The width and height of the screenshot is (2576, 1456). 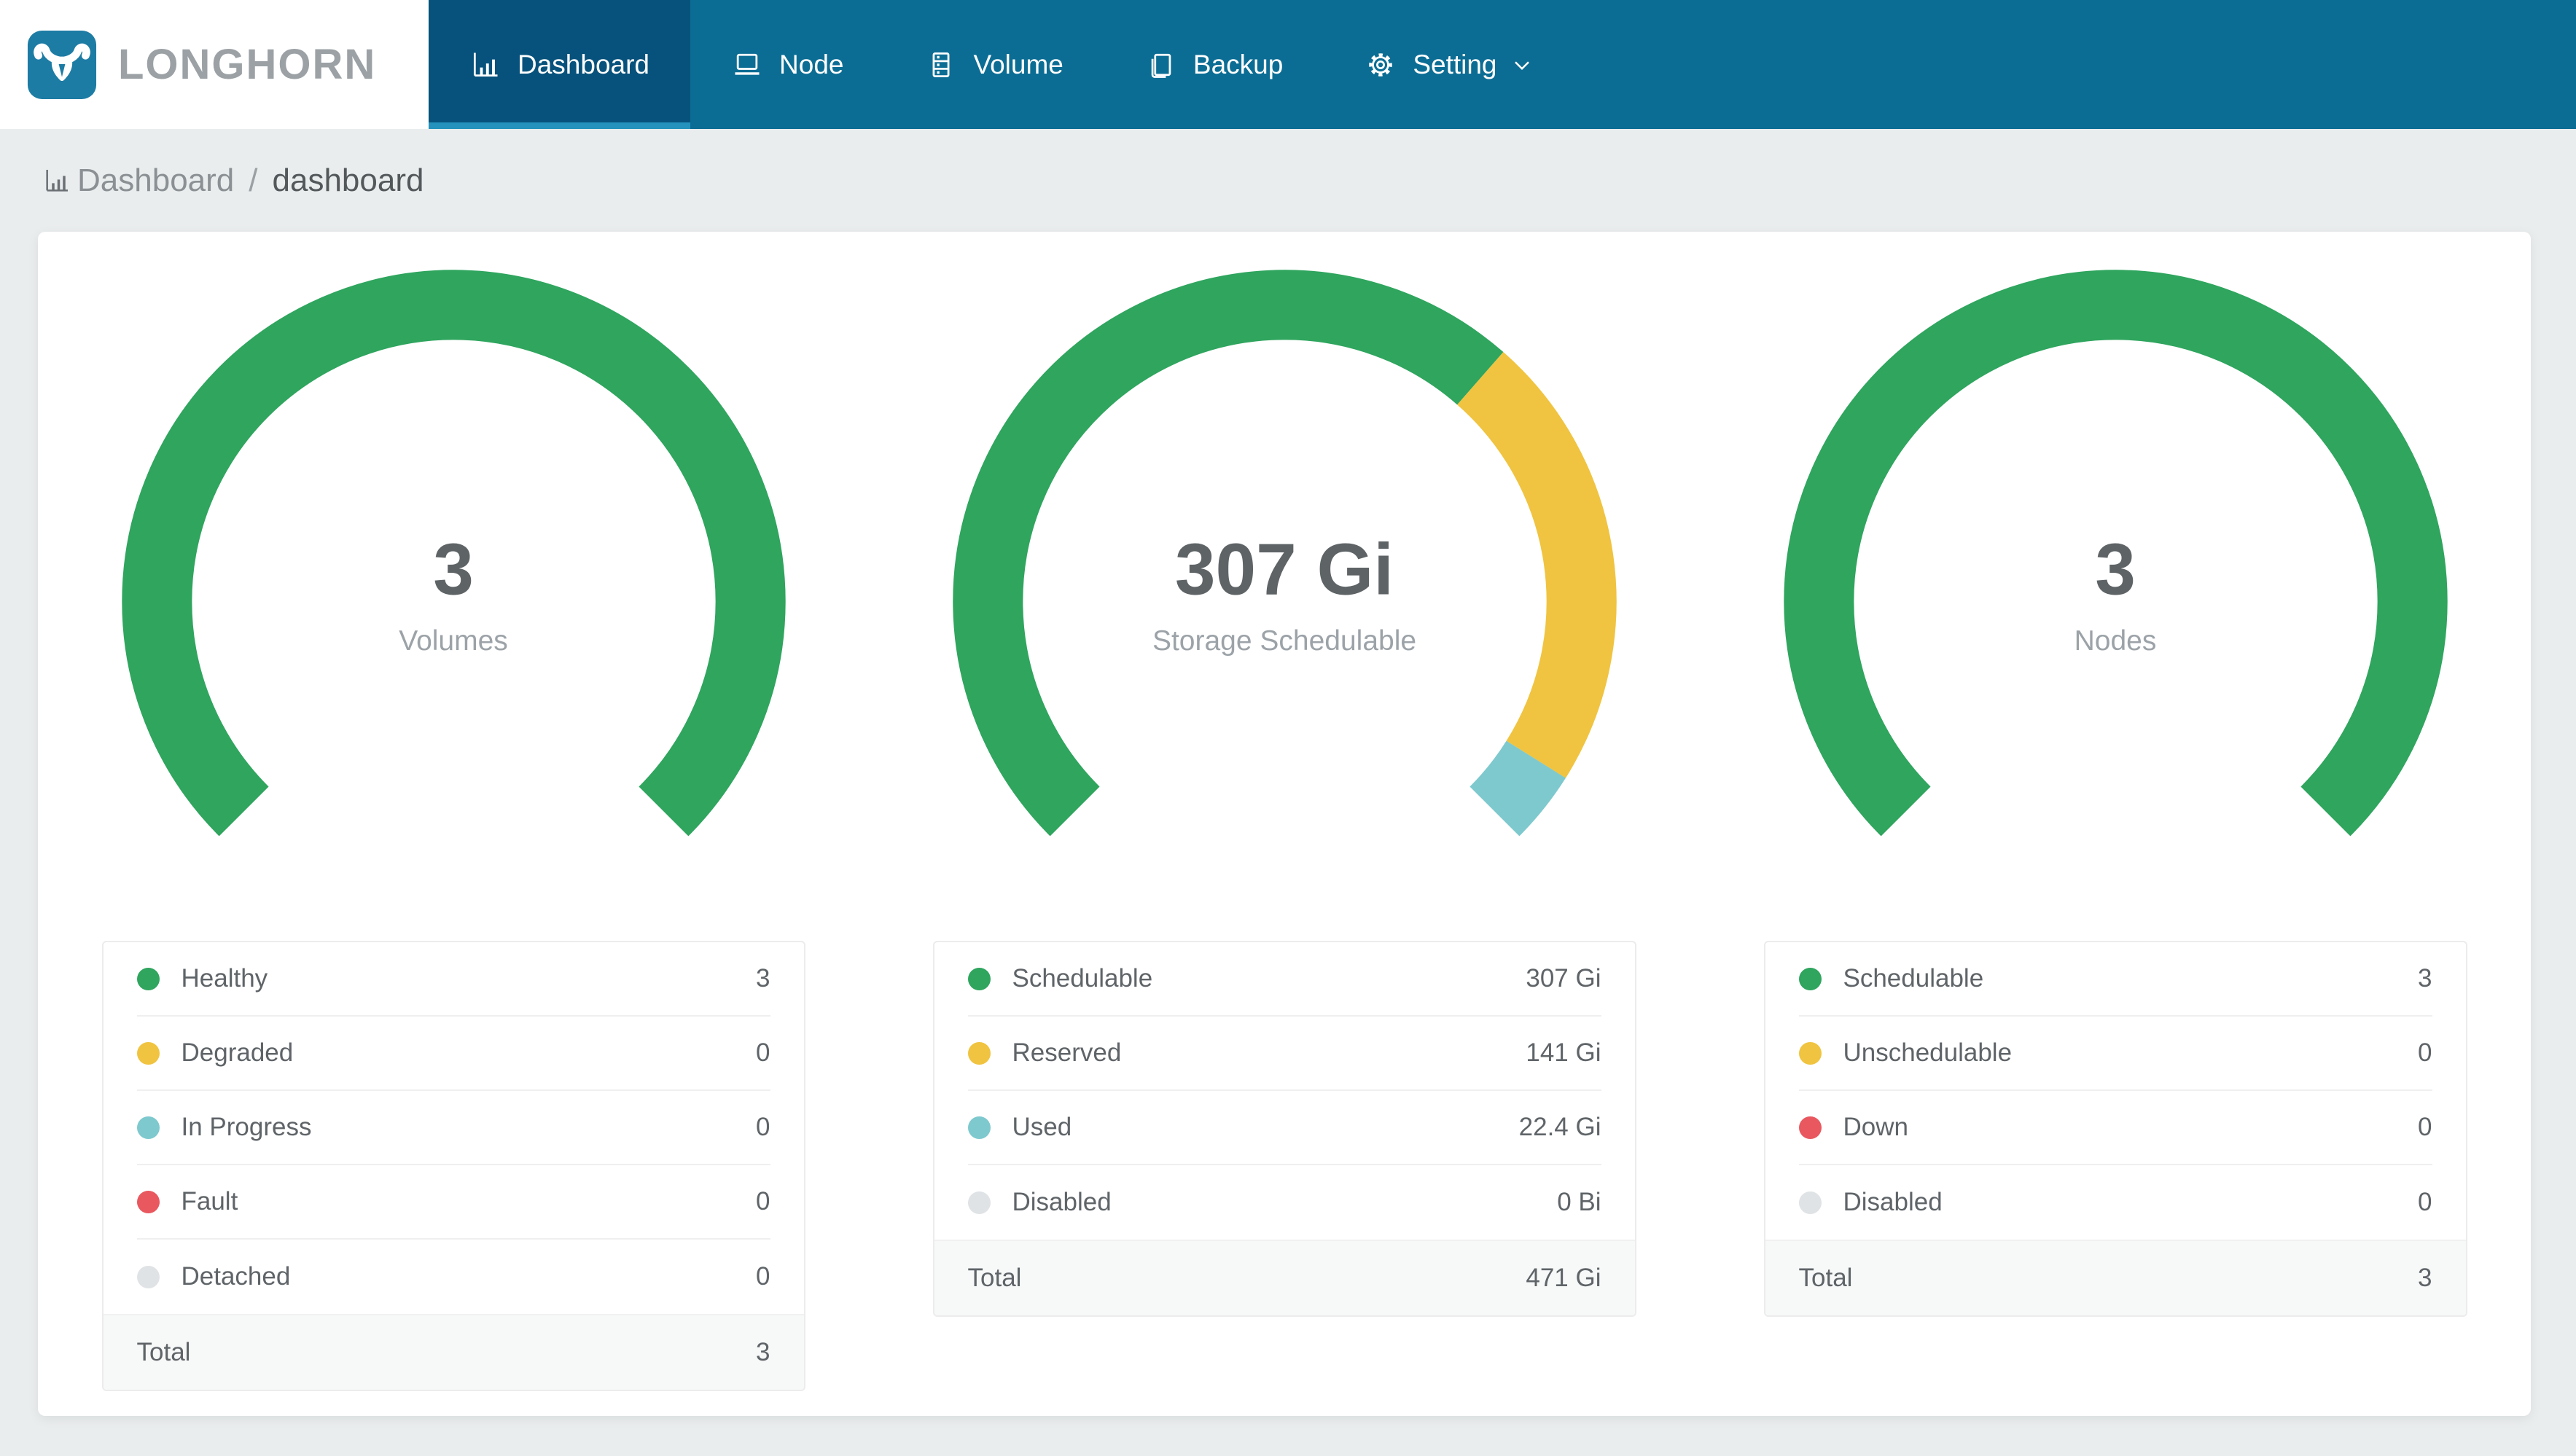 I want to click on gauge-chart: 307 Gi Storage Schedulable, so click(x=1284, y=601).